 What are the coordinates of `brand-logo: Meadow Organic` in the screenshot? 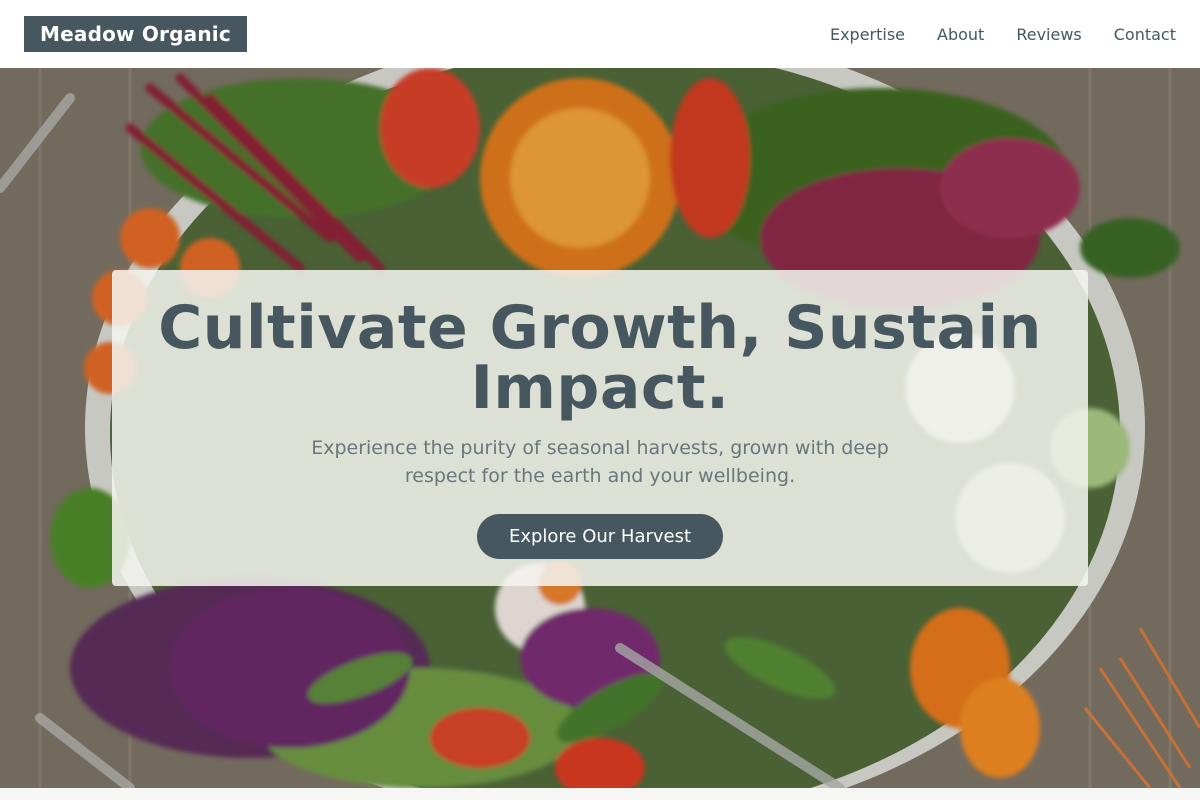 It's located at (135, 34).